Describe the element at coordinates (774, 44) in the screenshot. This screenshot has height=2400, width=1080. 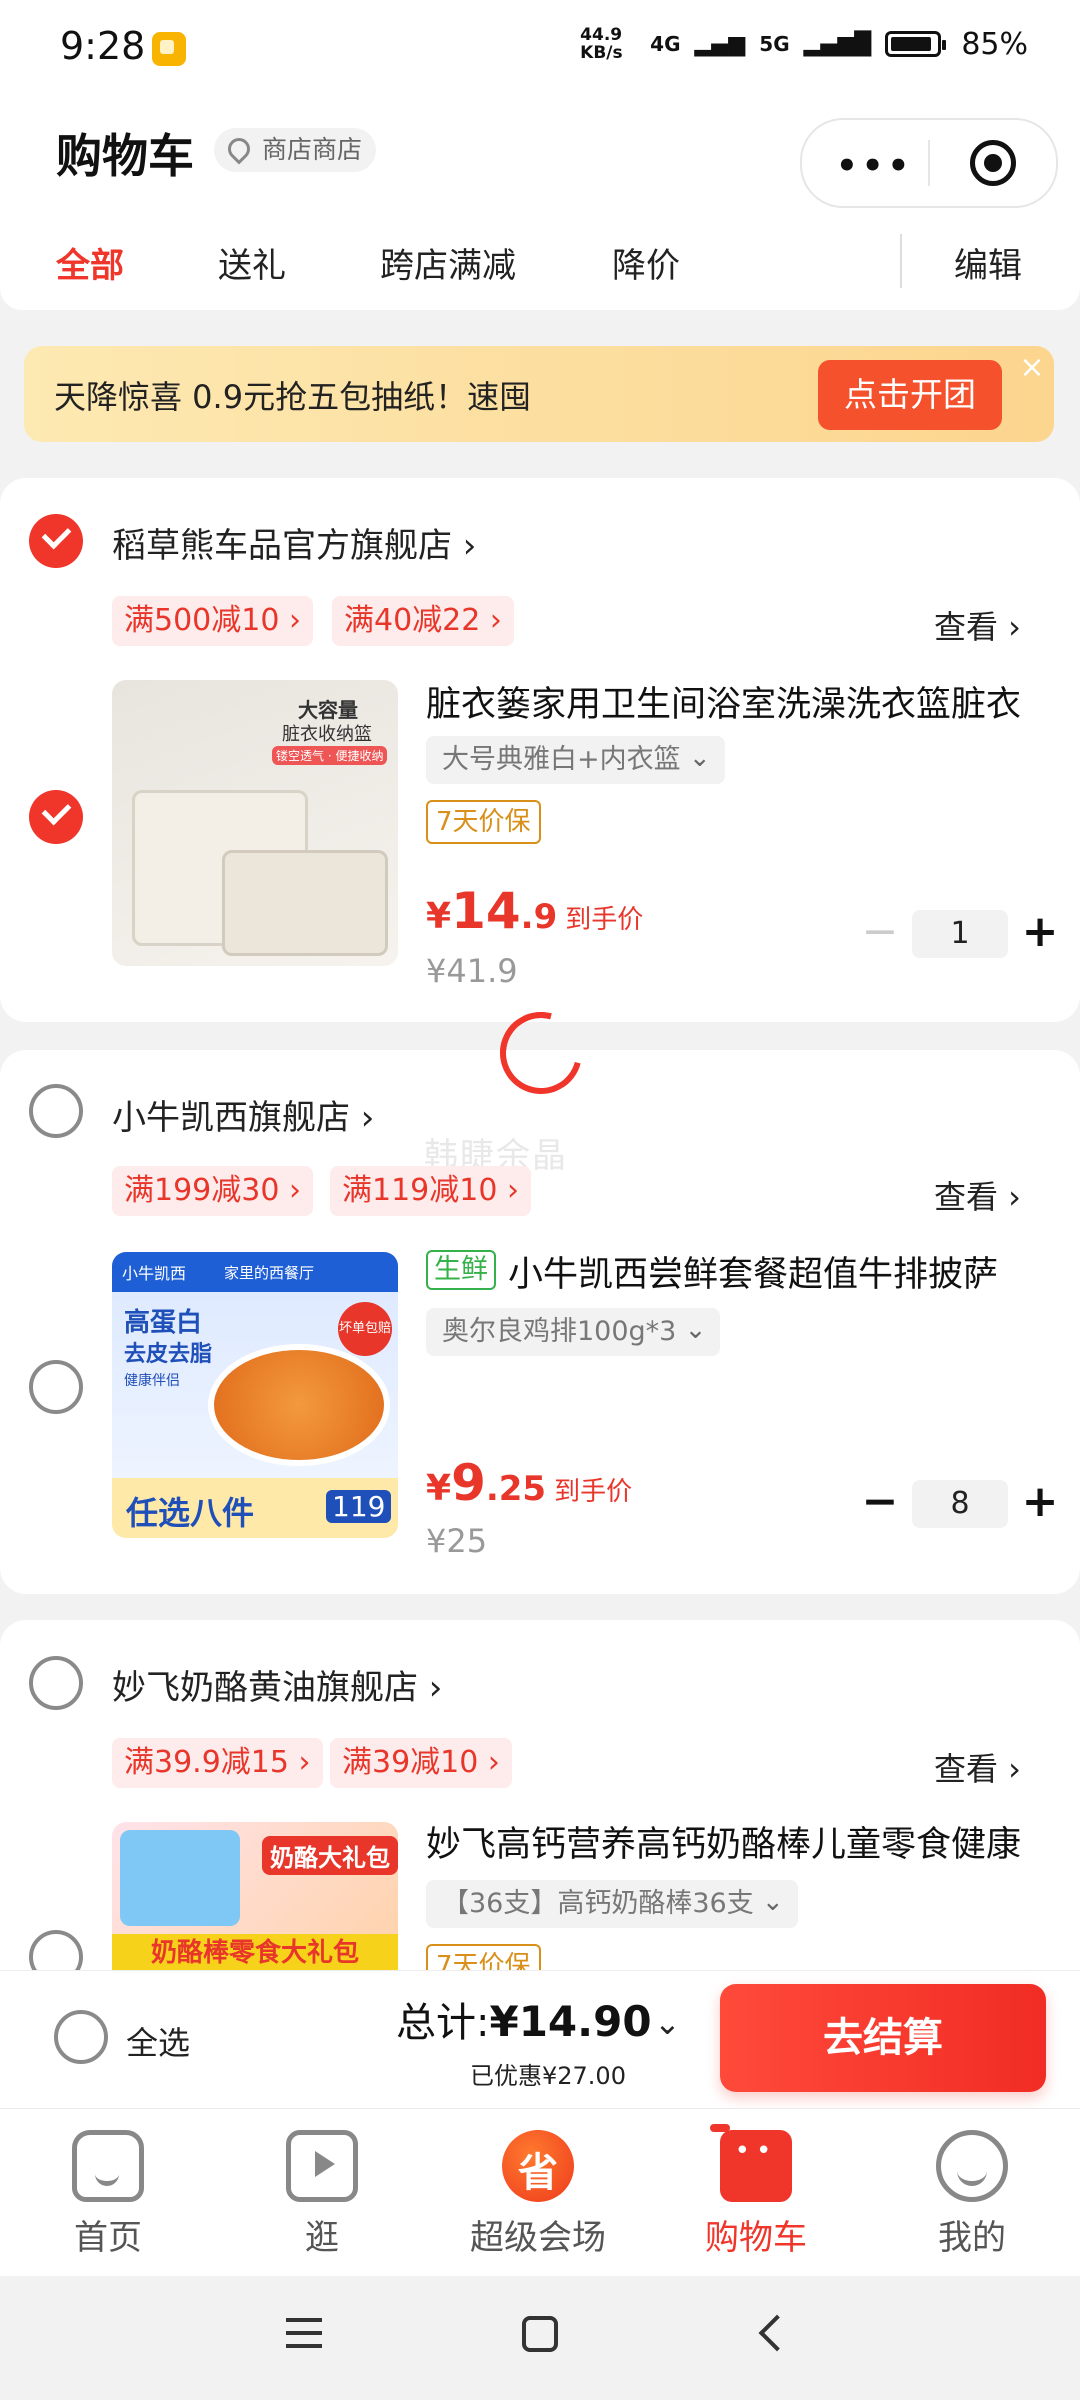
I see `net-5g-label: 5G` at that location.